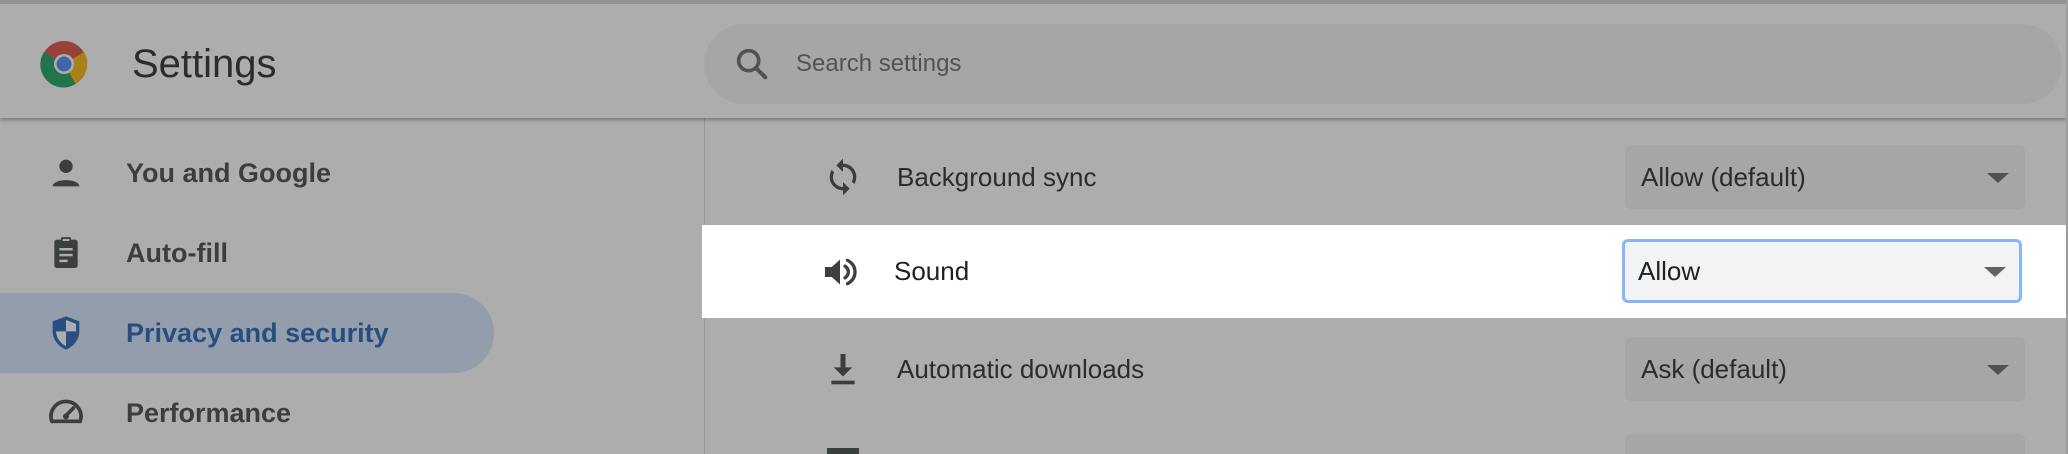 The width and height of the screenshot is (2068, 454). I want to click on sidebar-item-label: Auto-fill, so click(177, 253).